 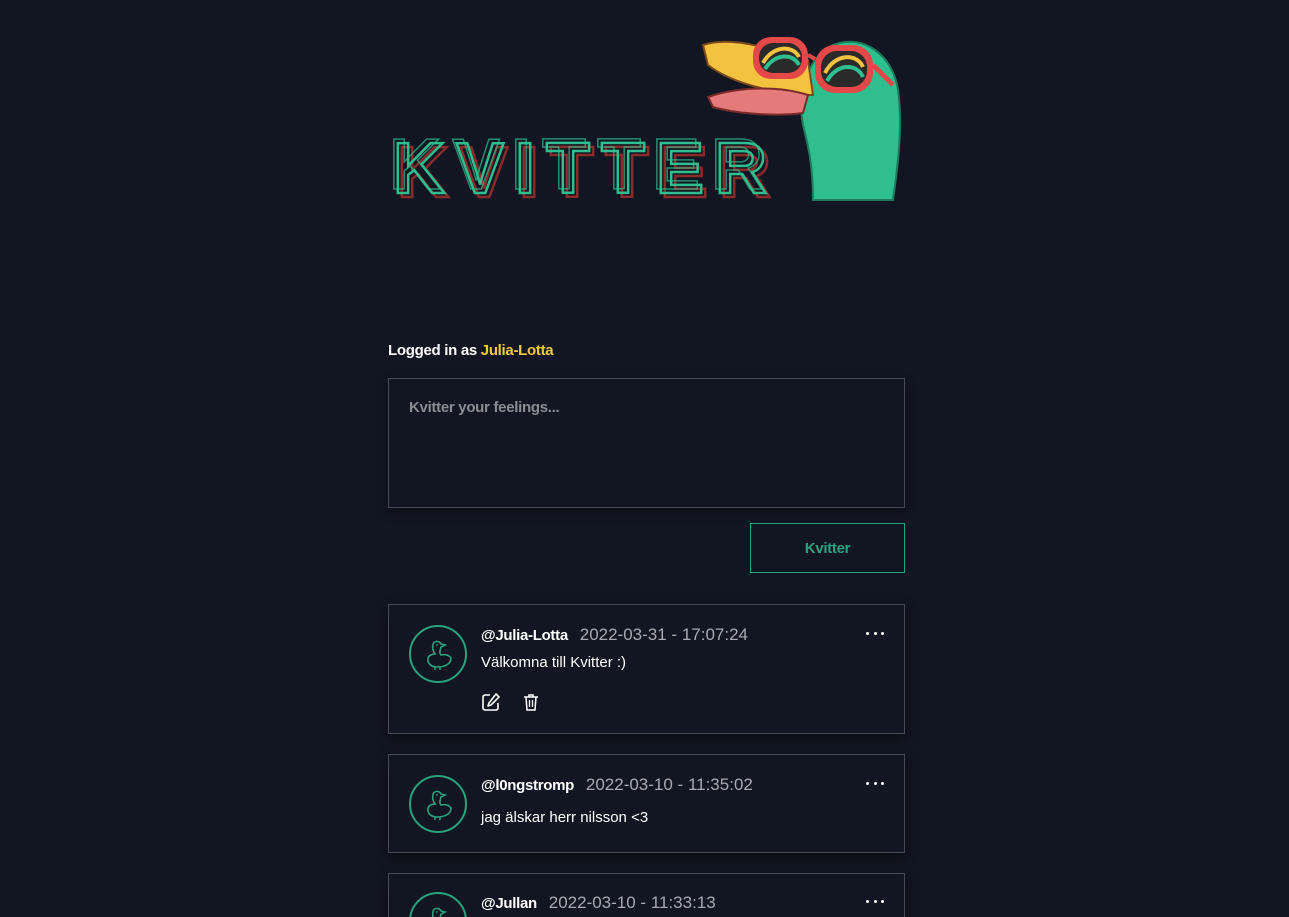 What do you see at coordinates (524, 635) in the screenshot?
I see `post-author: @Julia-Lotta` at bounding box center [524, 635].